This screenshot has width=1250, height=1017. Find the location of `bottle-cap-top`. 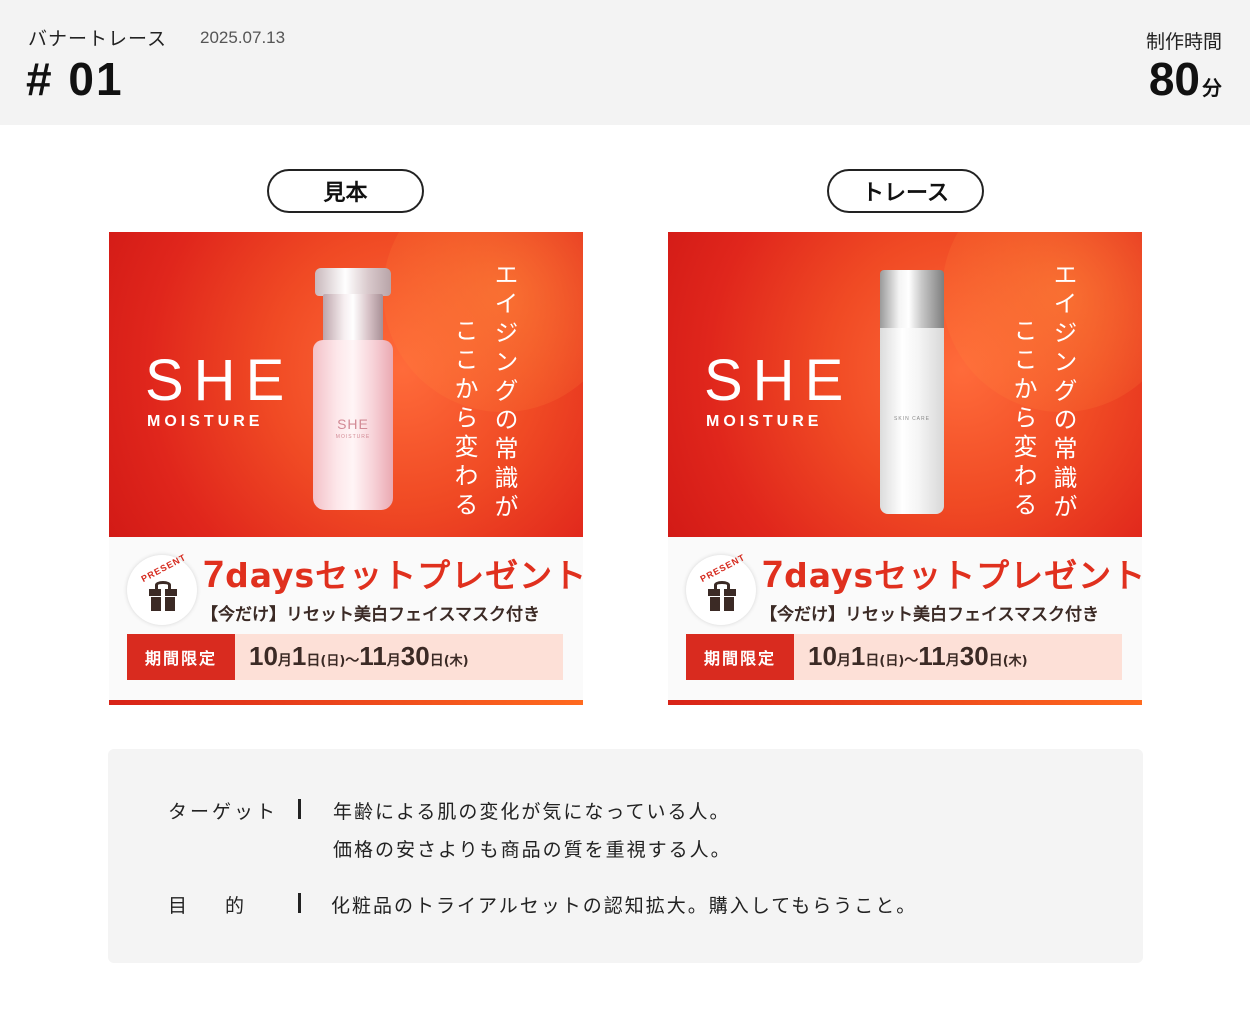

bottle-cap-top is located at coordinates (353, 282).